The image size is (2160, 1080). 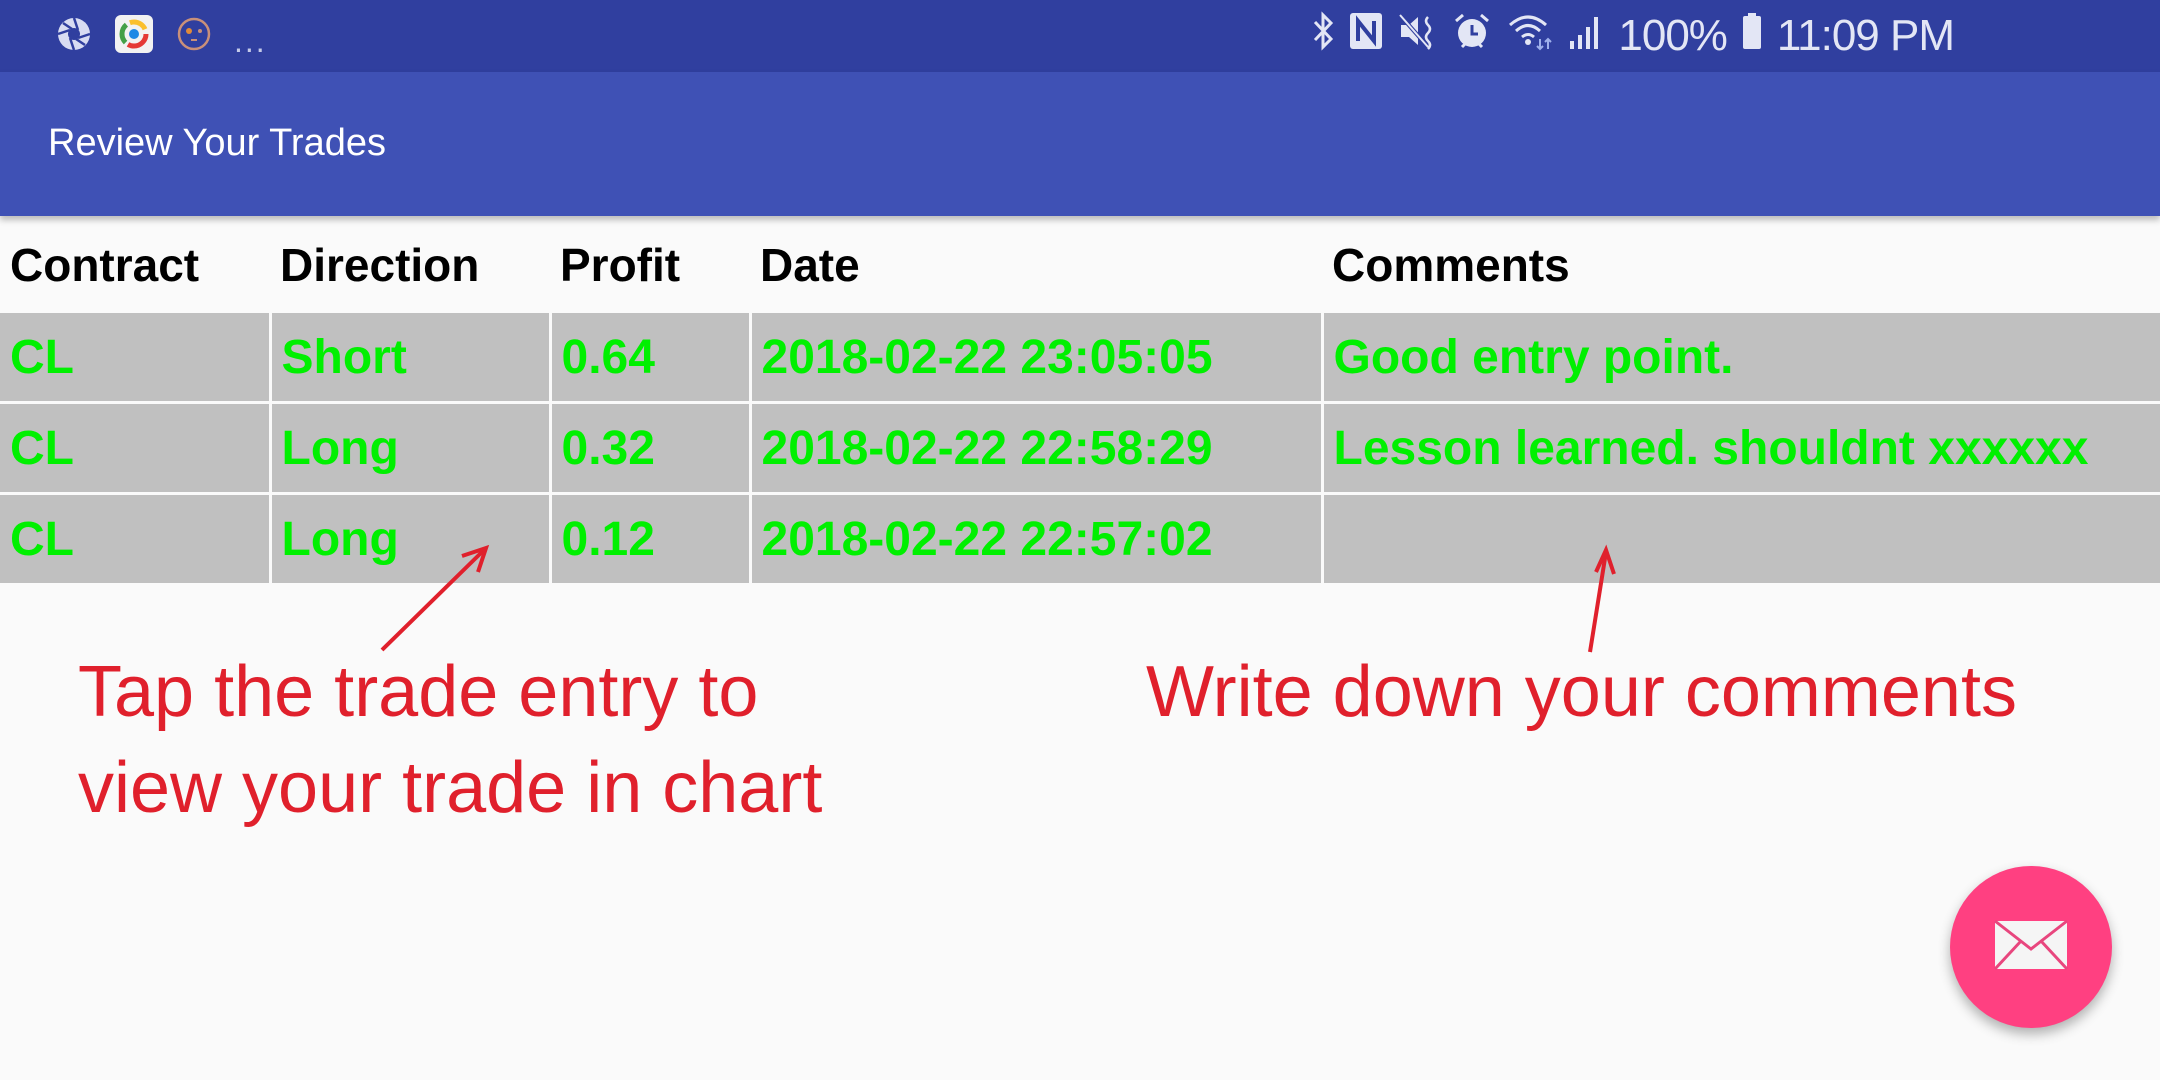 I want to click on header-direction: Direction, so click(x=380, y=265).